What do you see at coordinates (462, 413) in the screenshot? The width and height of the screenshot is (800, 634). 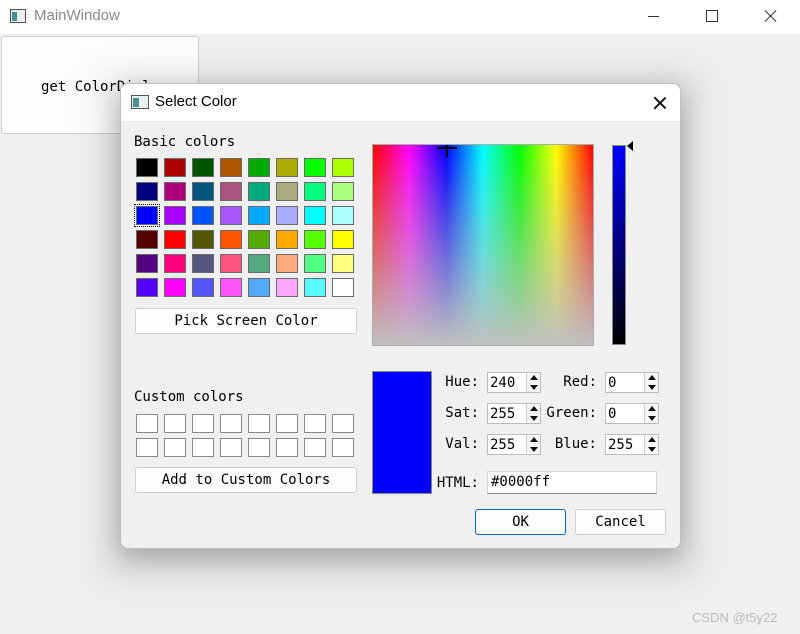 I see `sat-label: Sat:` at bounding box center [462, 413].